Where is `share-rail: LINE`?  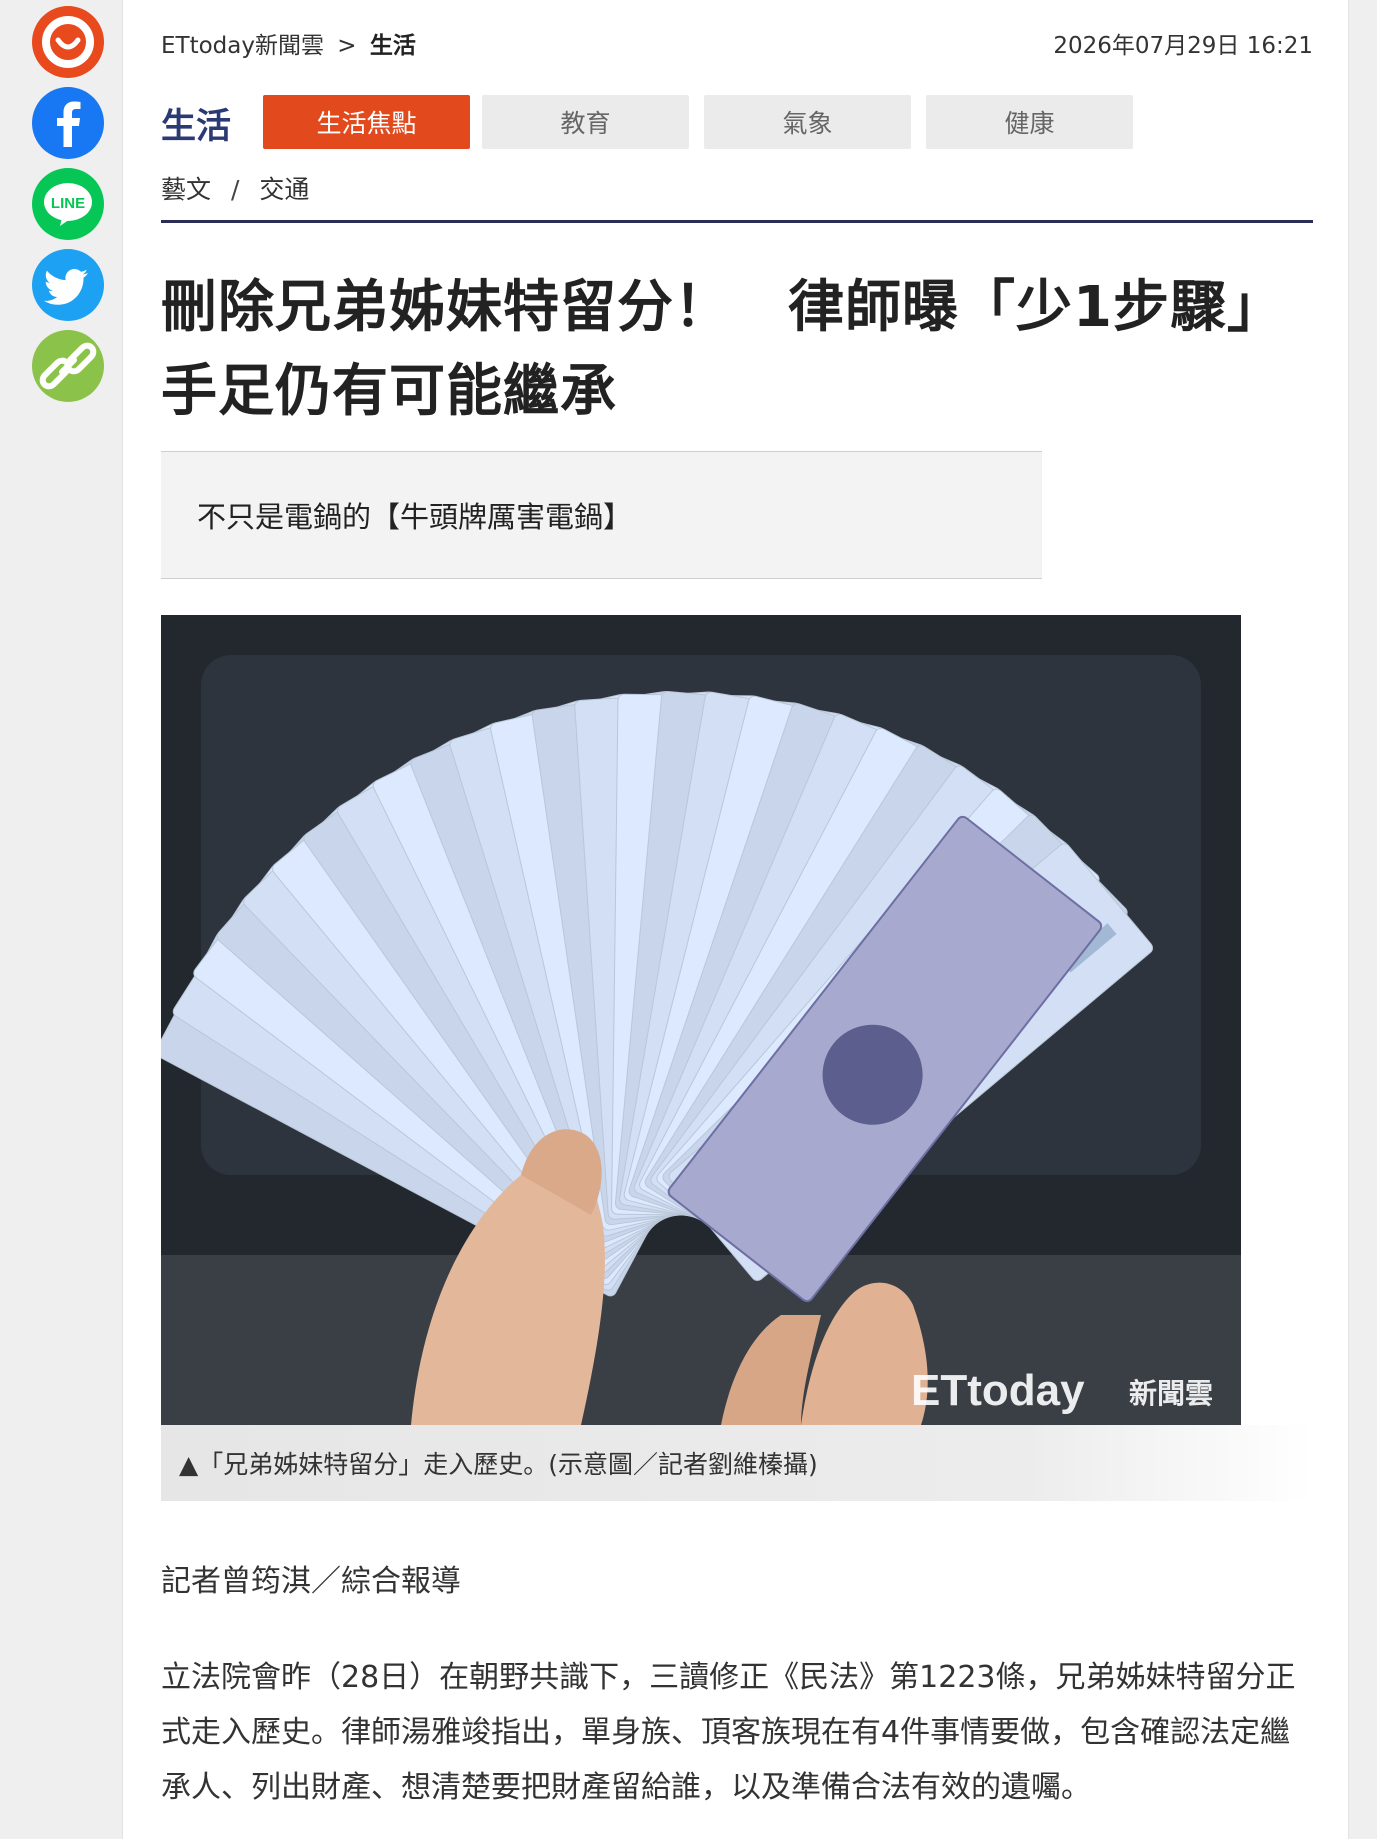 share-rail: LINE is located at coordinates (69, 208).